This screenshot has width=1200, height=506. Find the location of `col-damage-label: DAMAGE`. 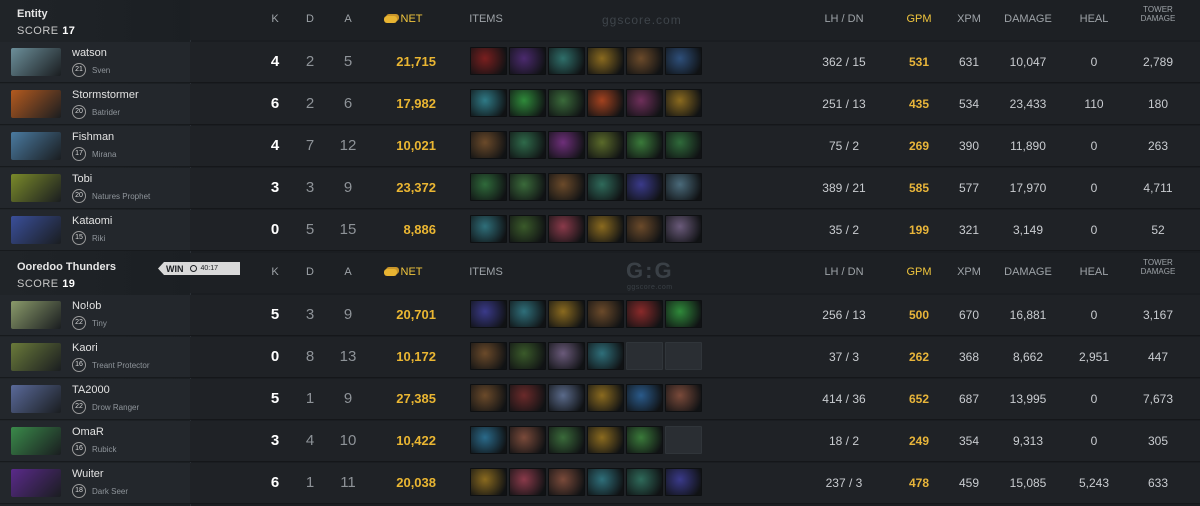

col-damage-label: DAMAGE is located at coordinates (1028, 19).